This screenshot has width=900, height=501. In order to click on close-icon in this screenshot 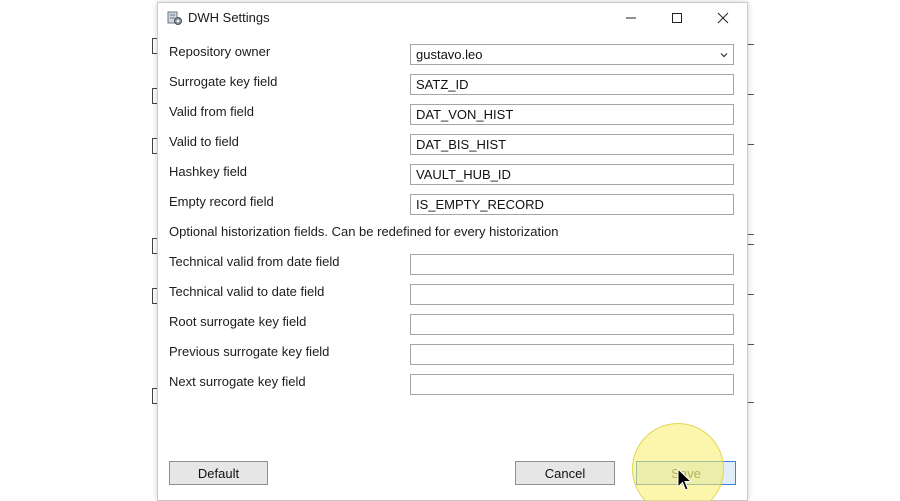, I will do `click(723, 18)`.